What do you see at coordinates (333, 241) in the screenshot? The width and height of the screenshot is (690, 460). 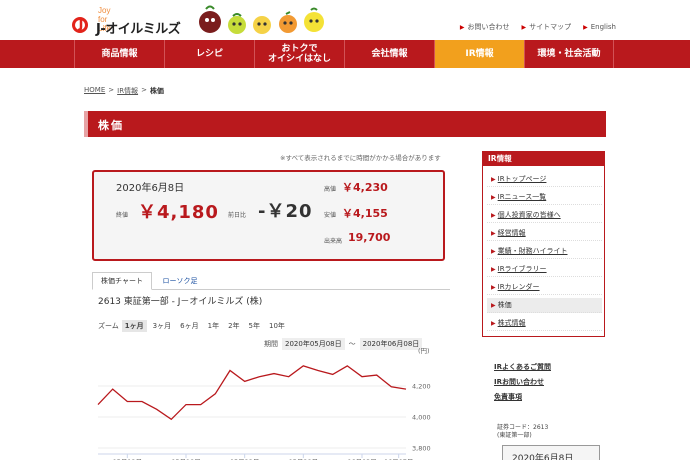 I see `volume-label: 出来高` at bounding box center [333, 241].